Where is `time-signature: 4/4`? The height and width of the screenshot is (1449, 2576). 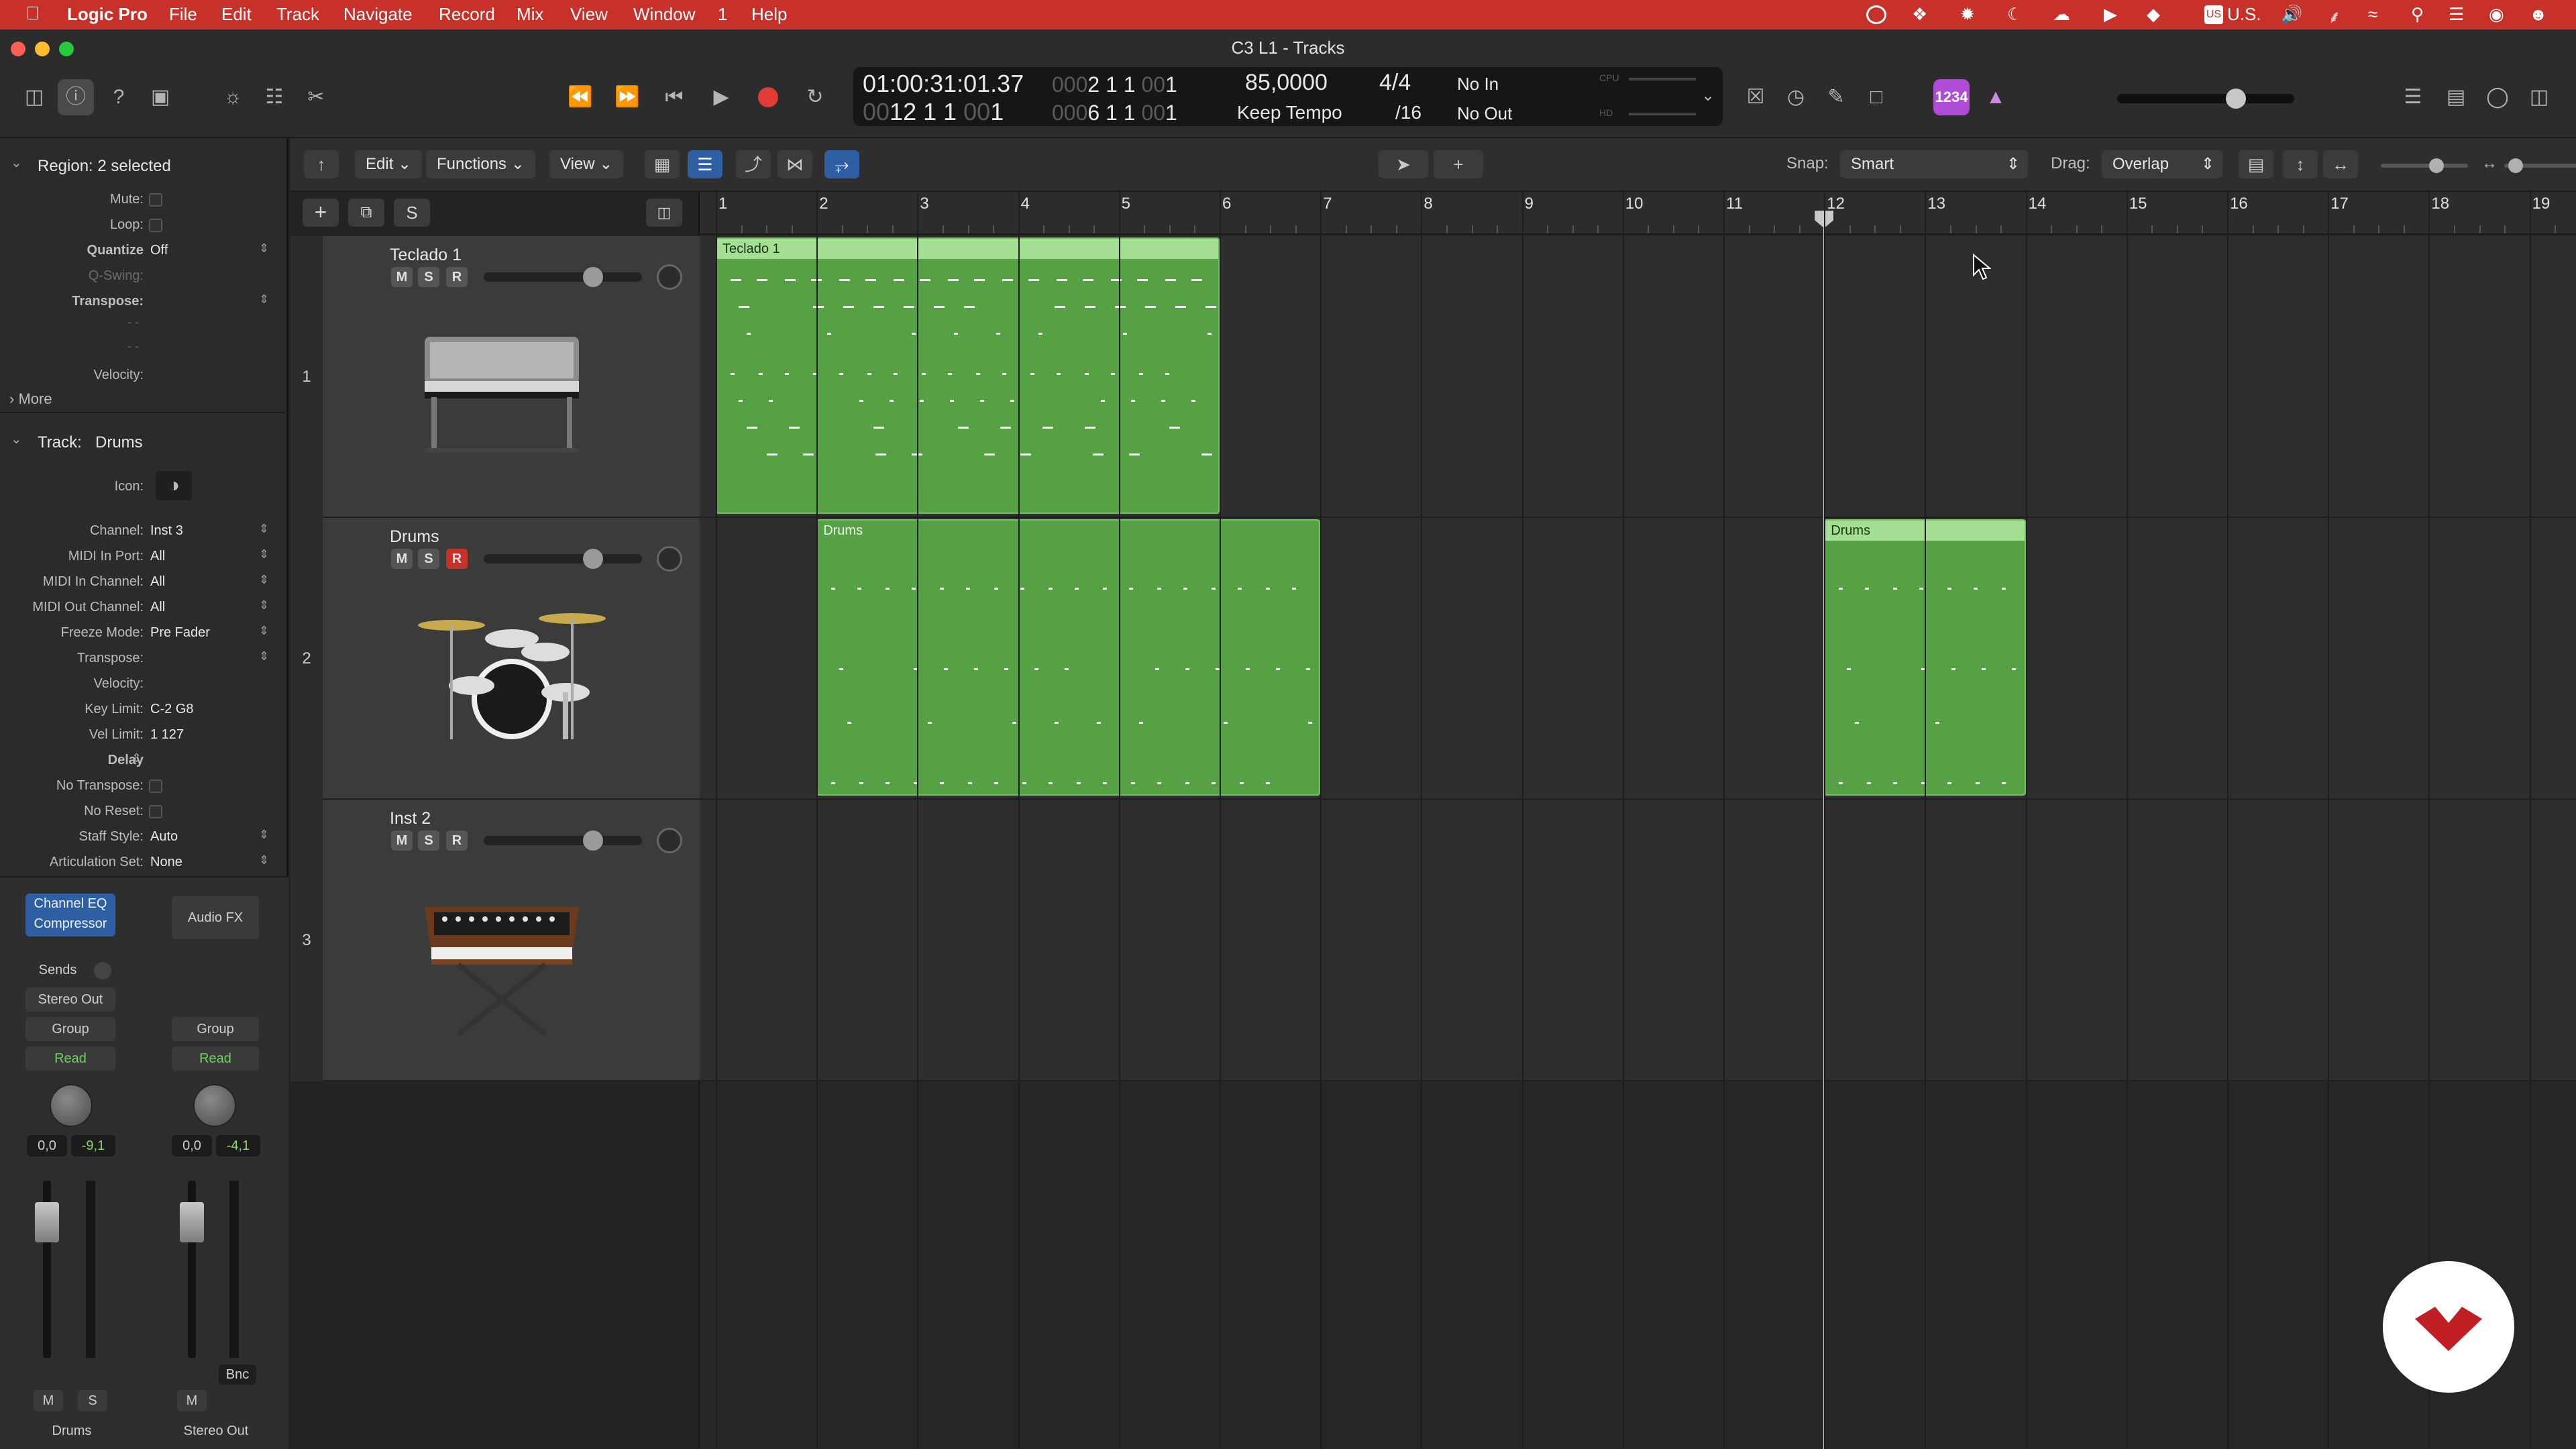
time-signature: 4/4 is located at coordinates (1395, 83).